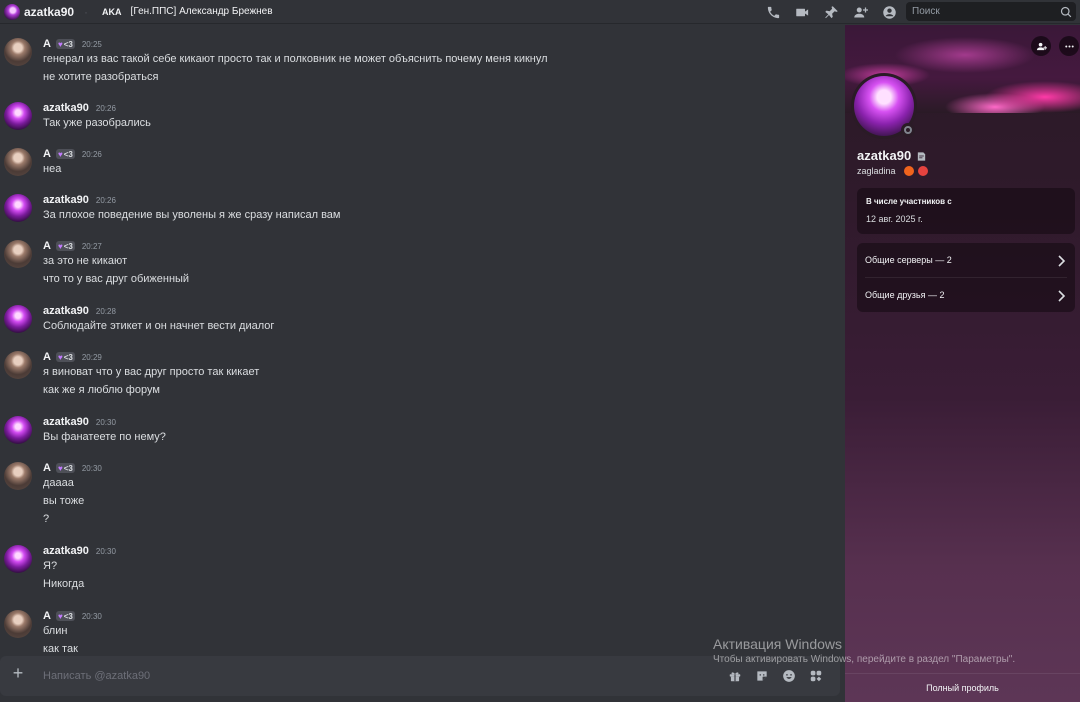 This screenshot has height=702, width=1080. What do you see at coordinates (735, 676) in the screenshot?
I see `gift-icon` at bounding box center [735, 676].